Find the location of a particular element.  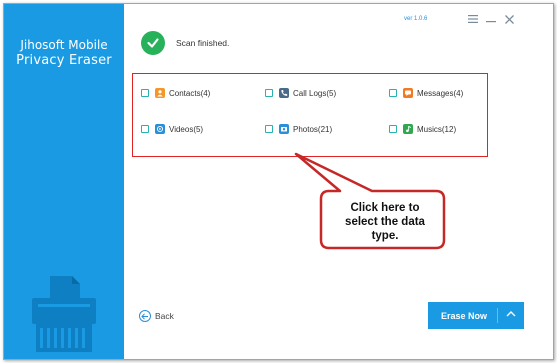

back-label: Back is located at coordinates (164, 316).